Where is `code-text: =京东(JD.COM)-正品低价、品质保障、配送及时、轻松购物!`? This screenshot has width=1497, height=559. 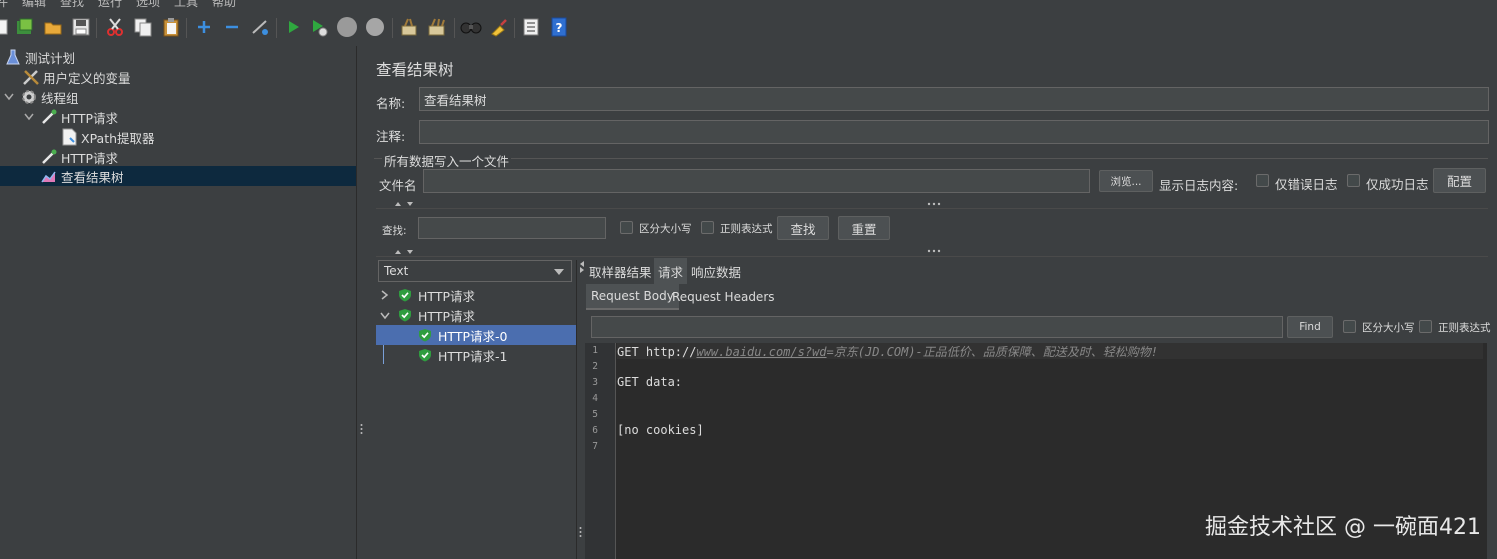 code-text: =京东(JD.COM)-正品低价、品质保障、配送及时、轻松购物! is located at coordinates (992, 352).